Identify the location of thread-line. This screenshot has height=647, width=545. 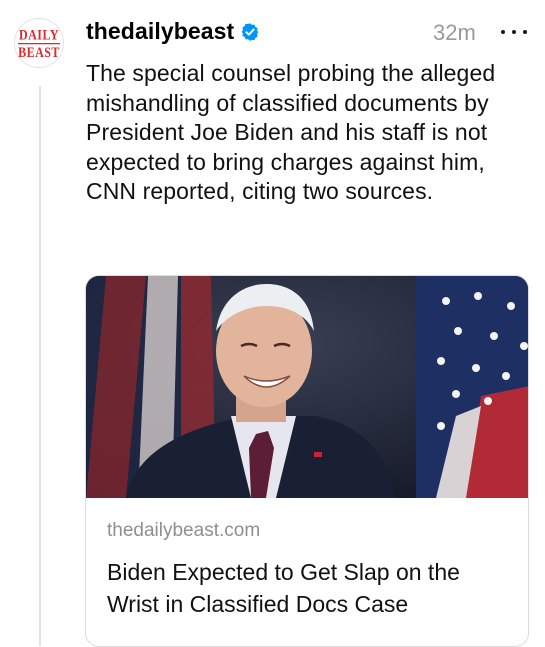
(40, 366).